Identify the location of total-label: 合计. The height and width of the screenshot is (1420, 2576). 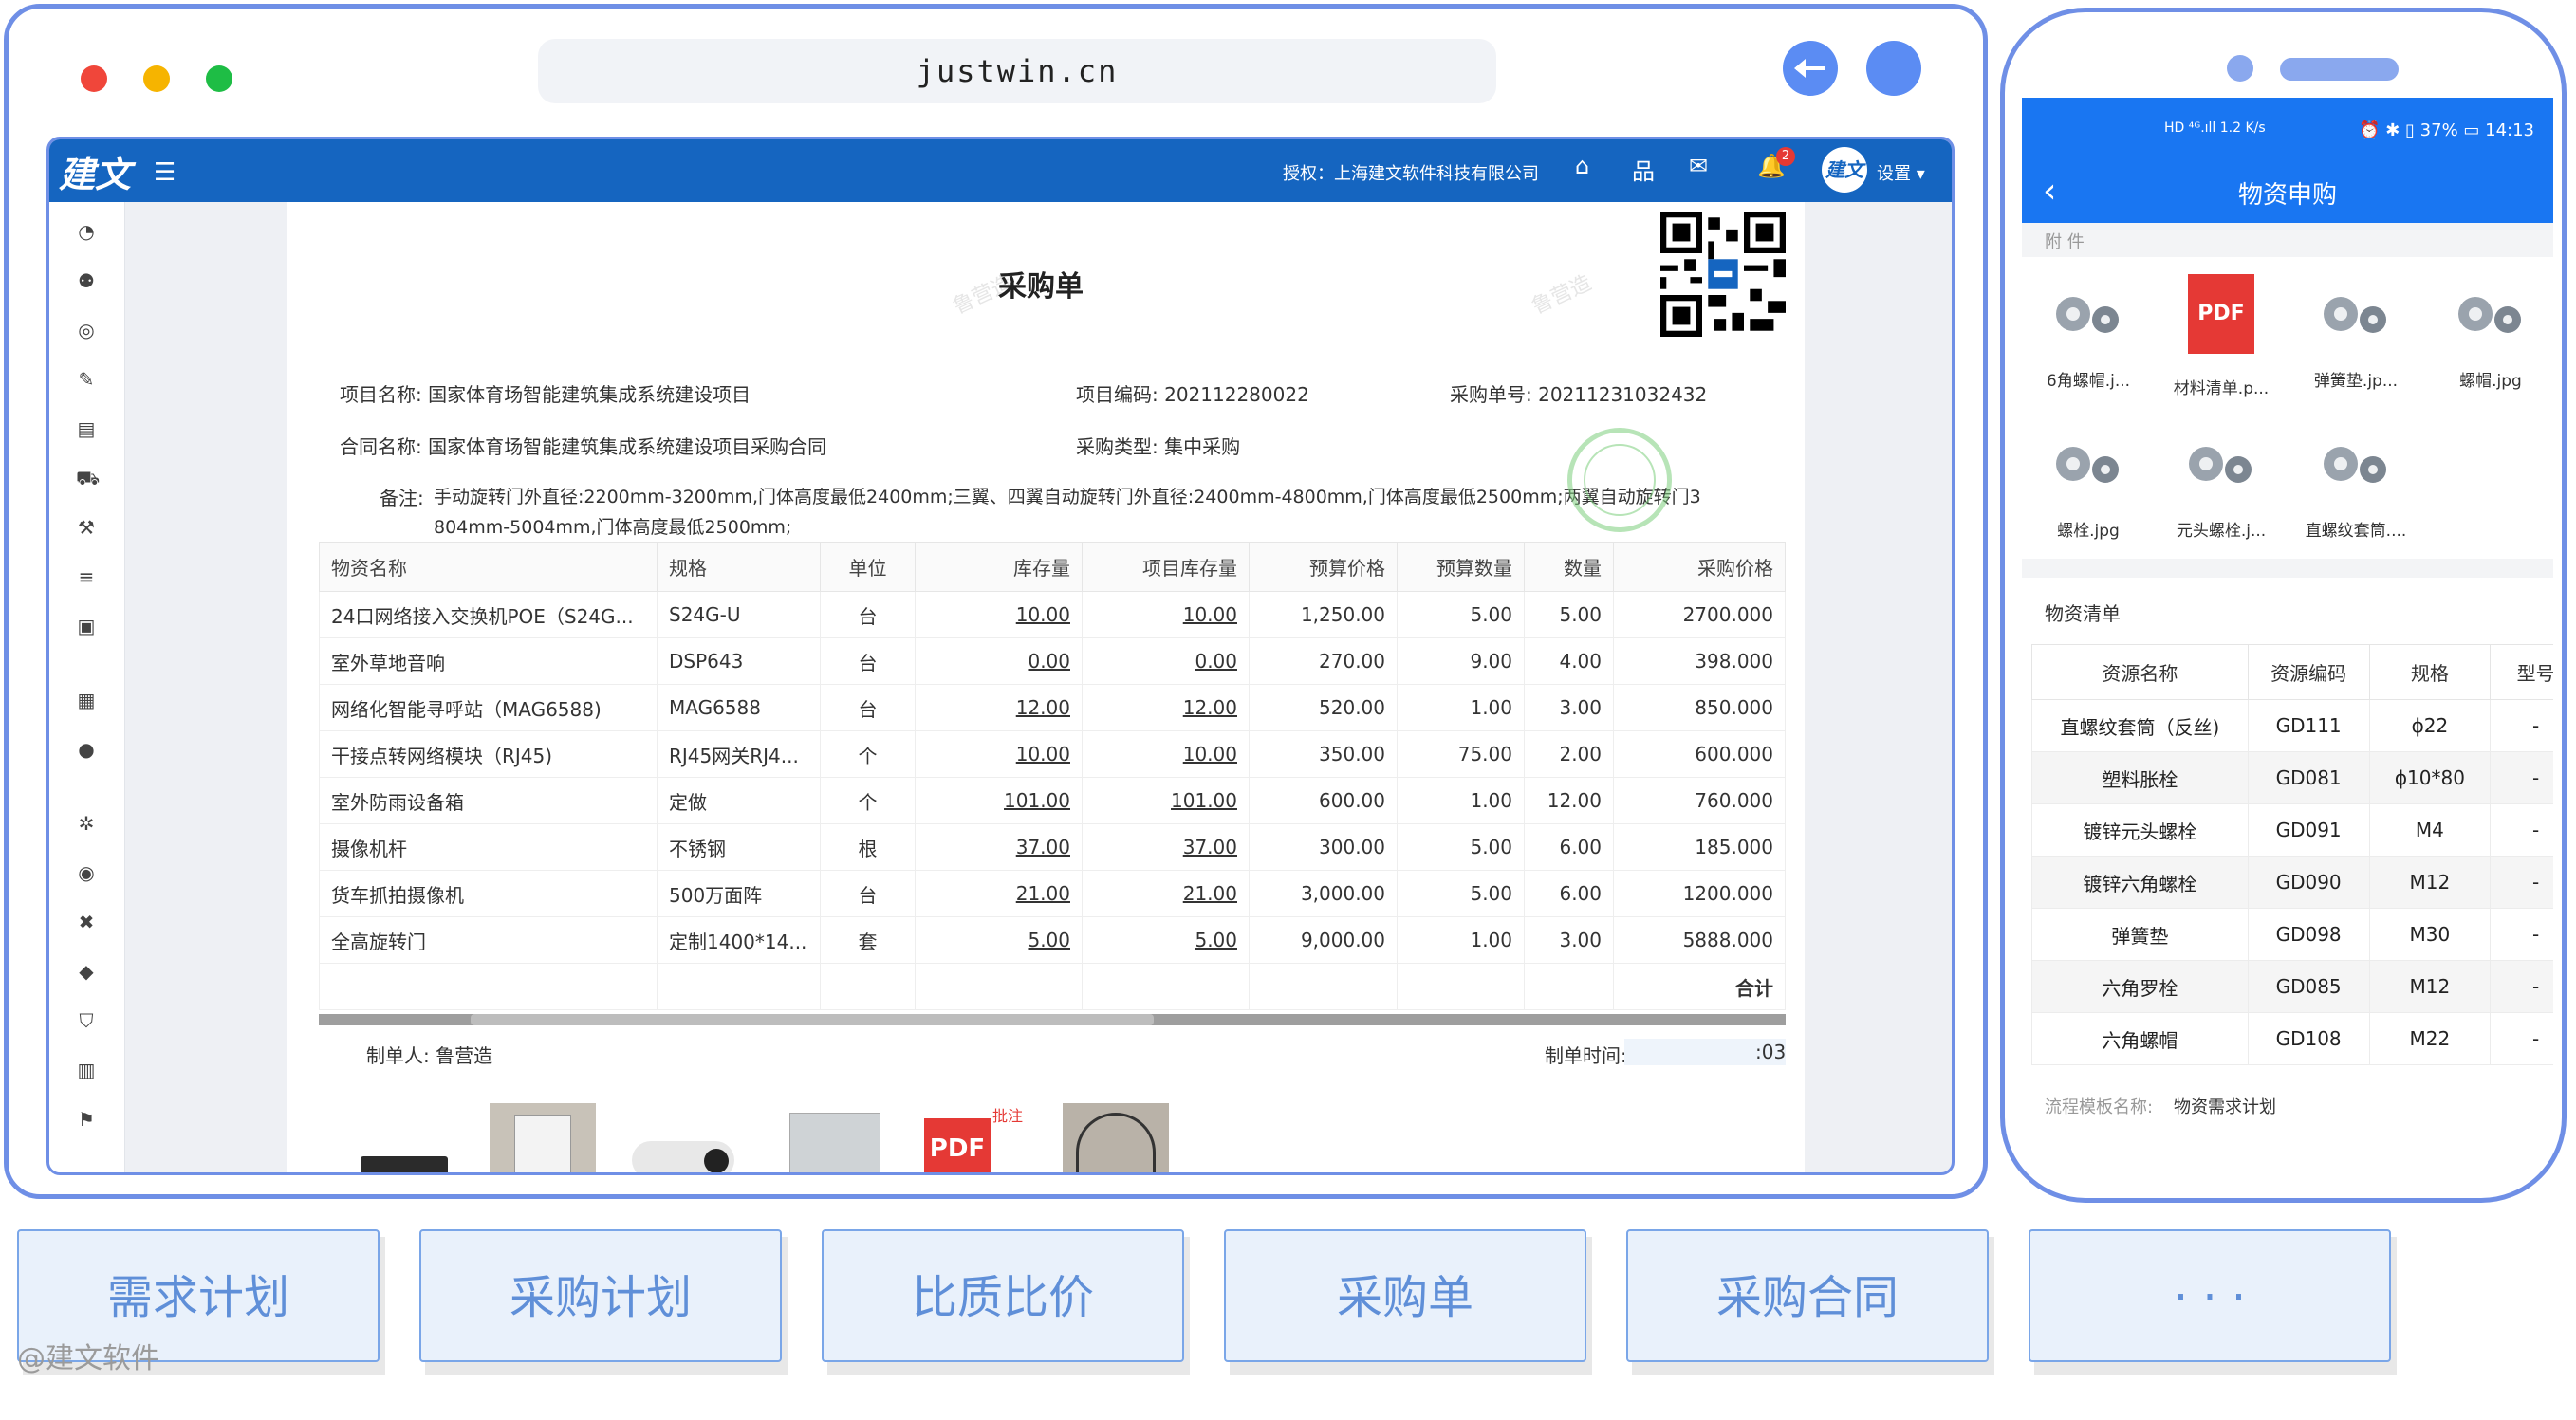
(1699, 987).